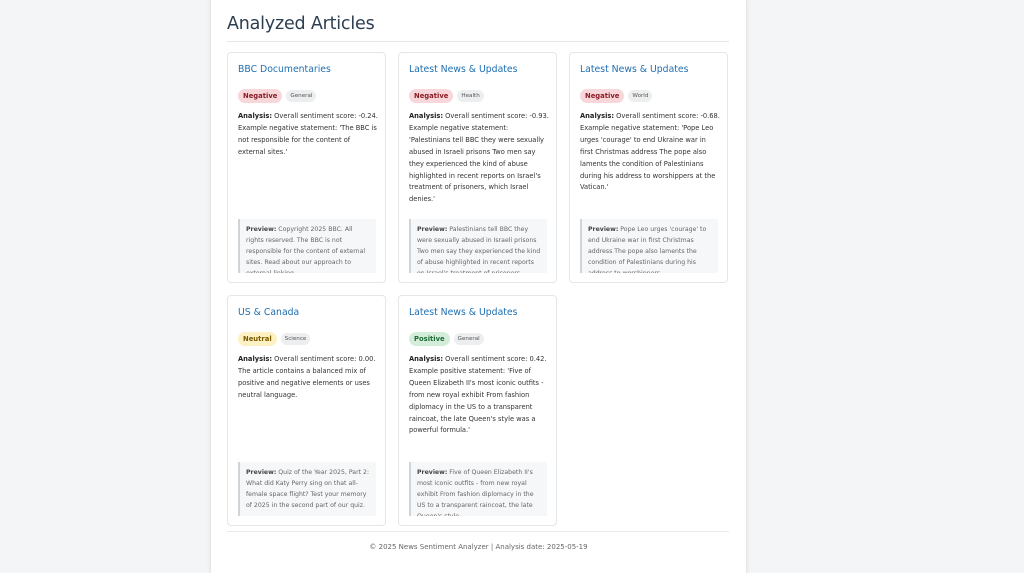 This screenshot has height=573, width=1024. I want to click on category-badge: Science, so click(295, 338).